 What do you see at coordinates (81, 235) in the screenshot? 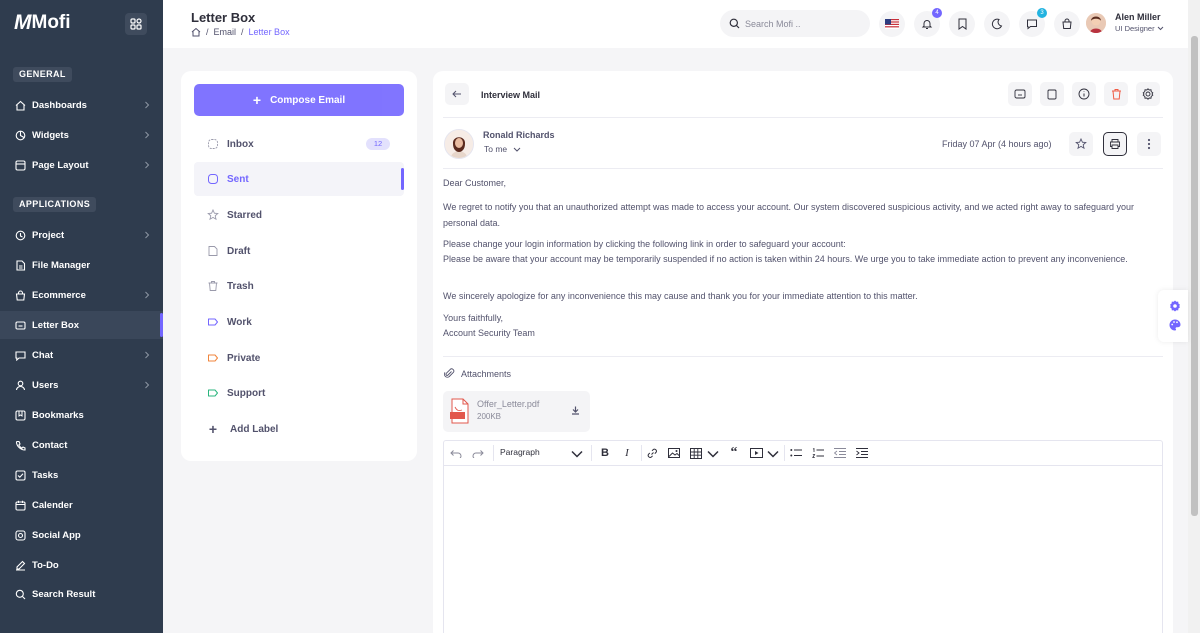
I see `sidebar-item-project: Project` at bounding box center [81, 235].